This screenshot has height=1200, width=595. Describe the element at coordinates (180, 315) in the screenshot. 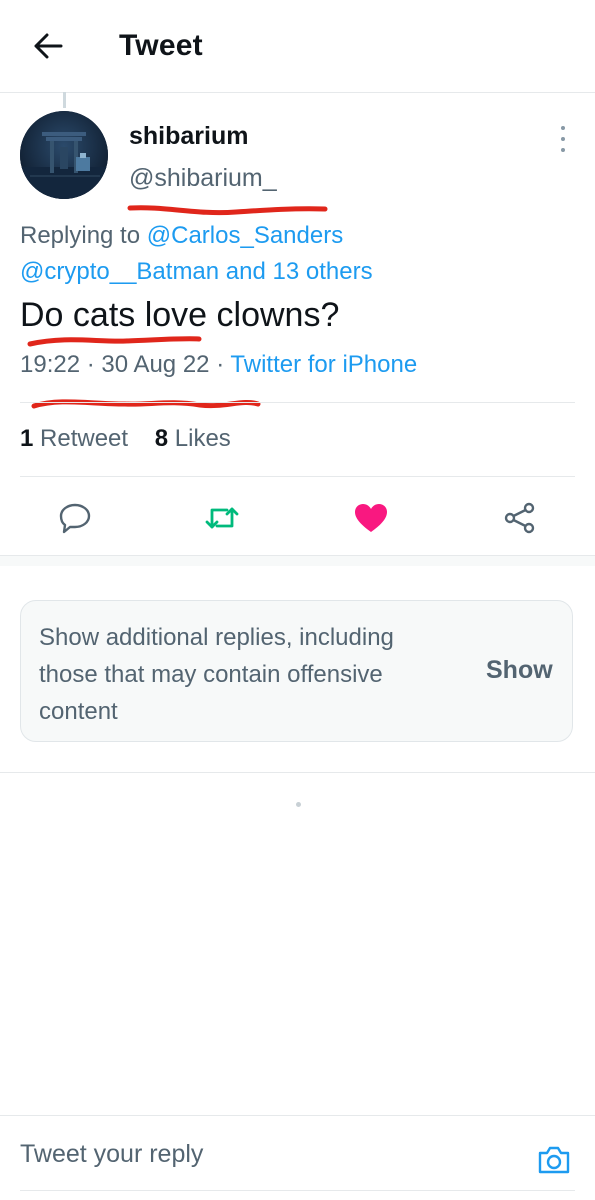

I see `tweet-text: Do cats love clowns?` at that location.